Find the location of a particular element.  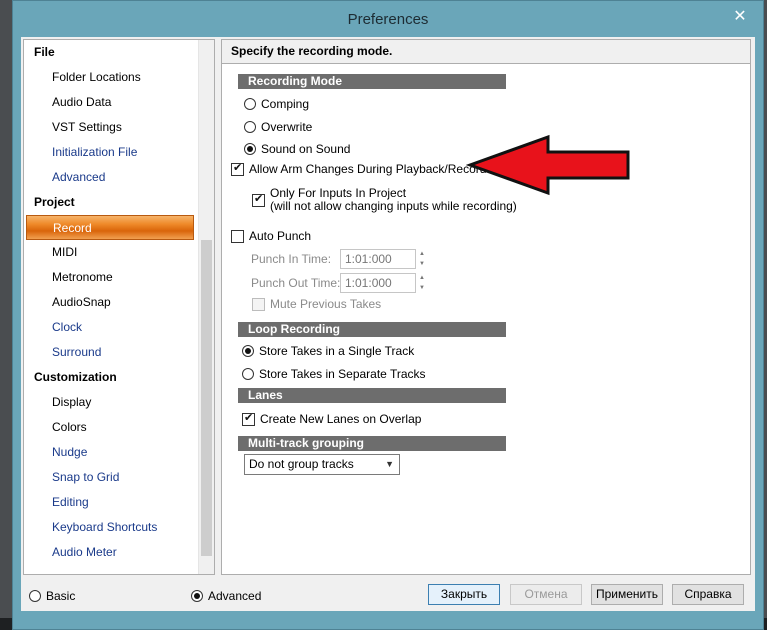

radio-store-separate-tracks: Store Takes in Separate Tracks is located at coordinates (334, 374).